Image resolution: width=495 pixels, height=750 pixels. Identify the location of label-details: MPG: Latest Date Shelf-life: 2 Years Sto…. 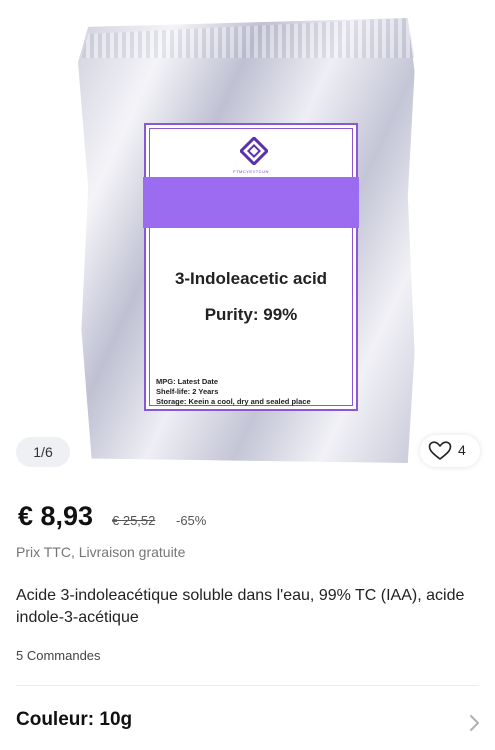
(233, 392).